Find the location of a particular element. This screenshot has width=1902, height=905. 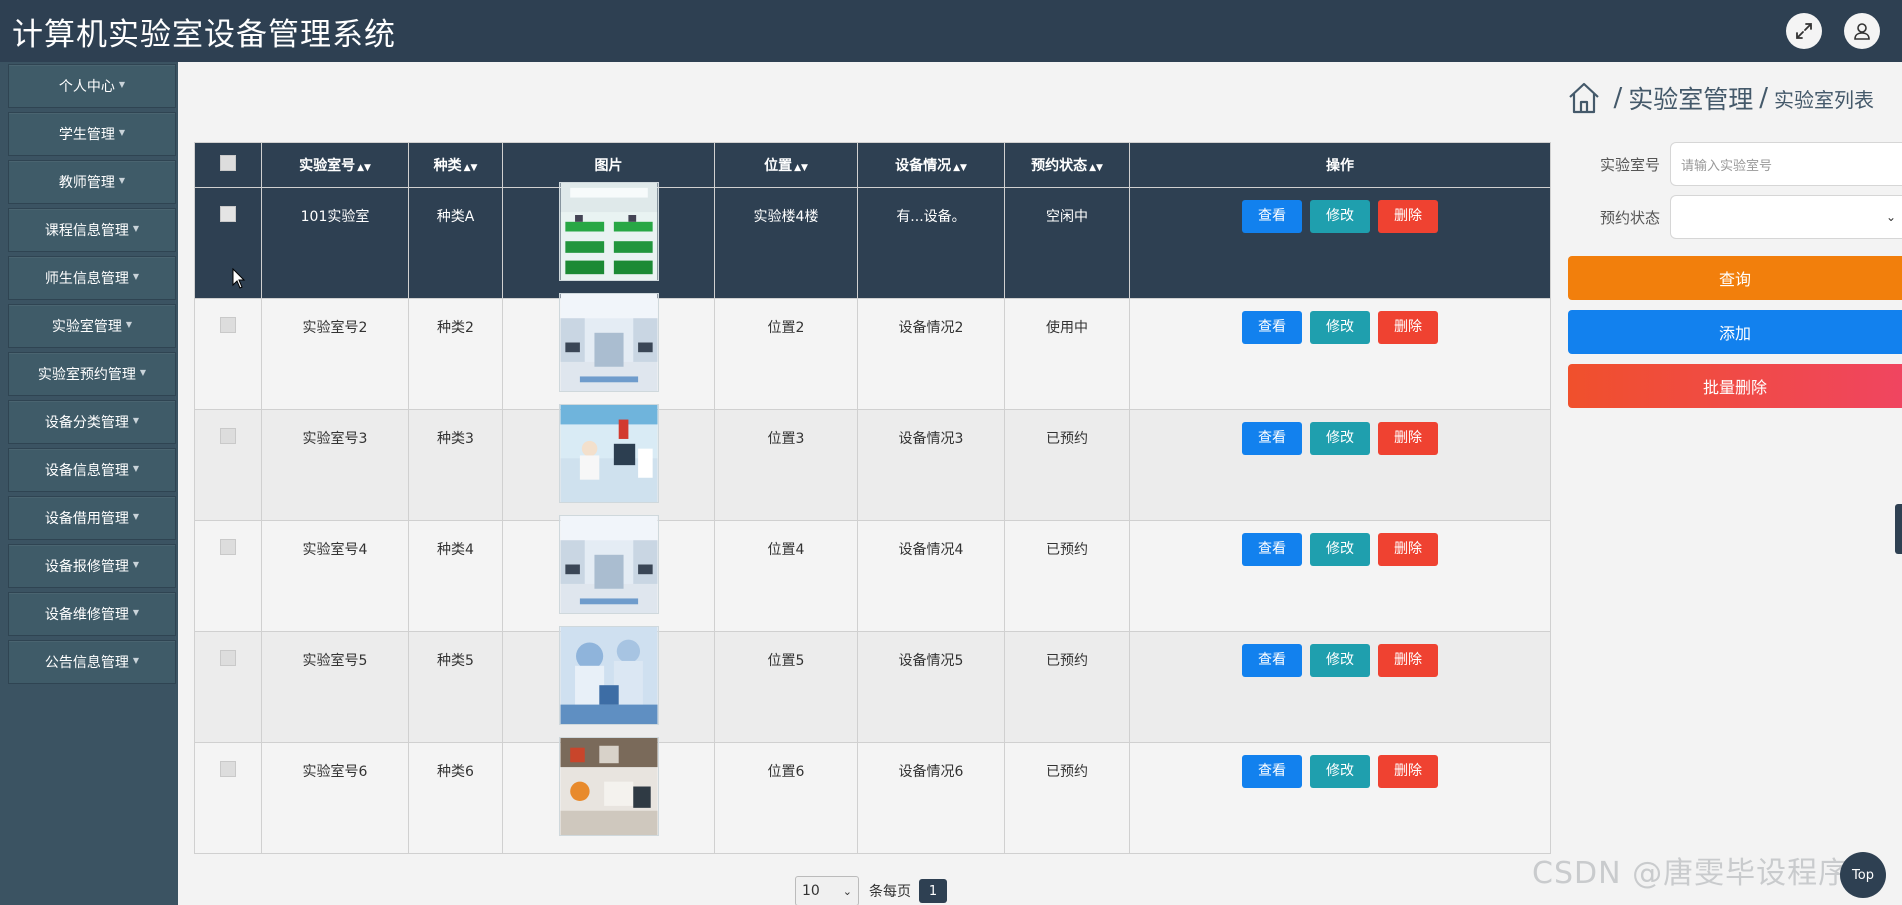

page-size-select: 10 ⌄ is located at coordinates (827, 890).